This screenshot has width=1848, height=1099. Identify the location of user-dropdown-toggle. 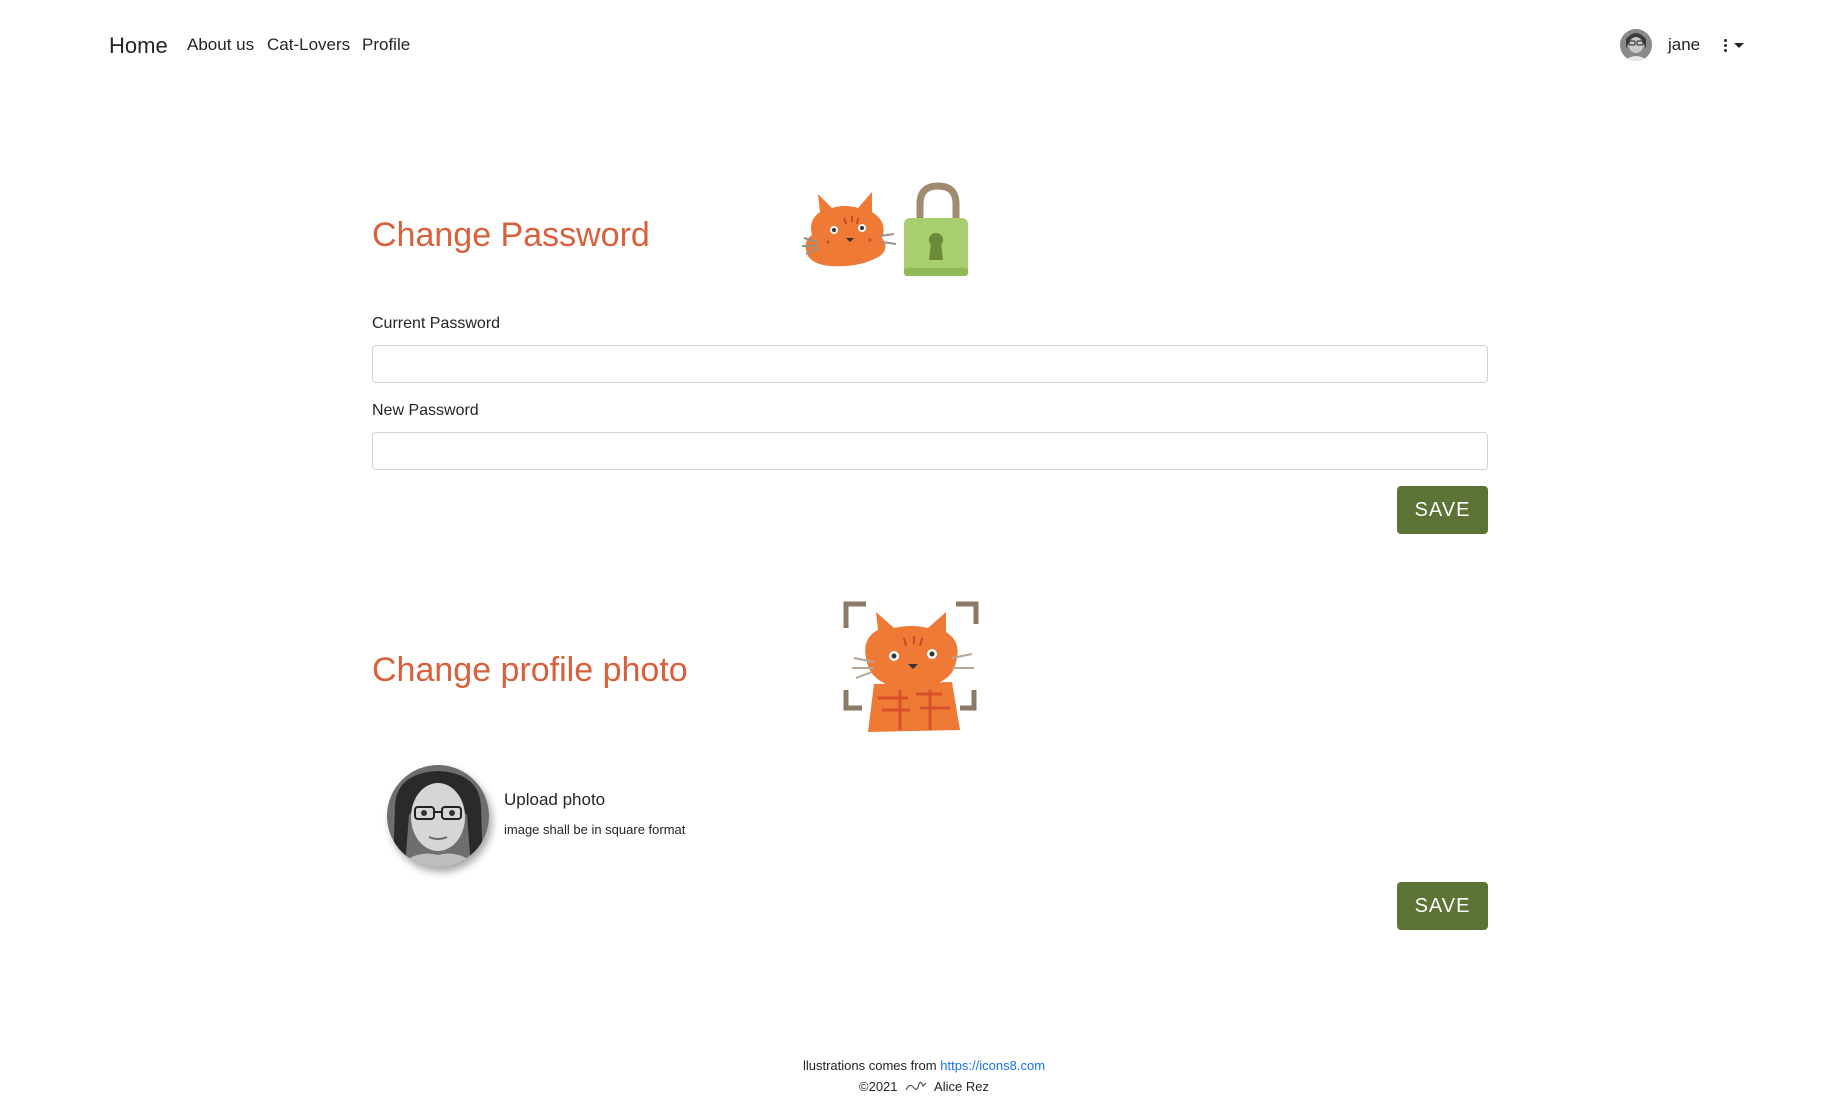
(1734, 45).